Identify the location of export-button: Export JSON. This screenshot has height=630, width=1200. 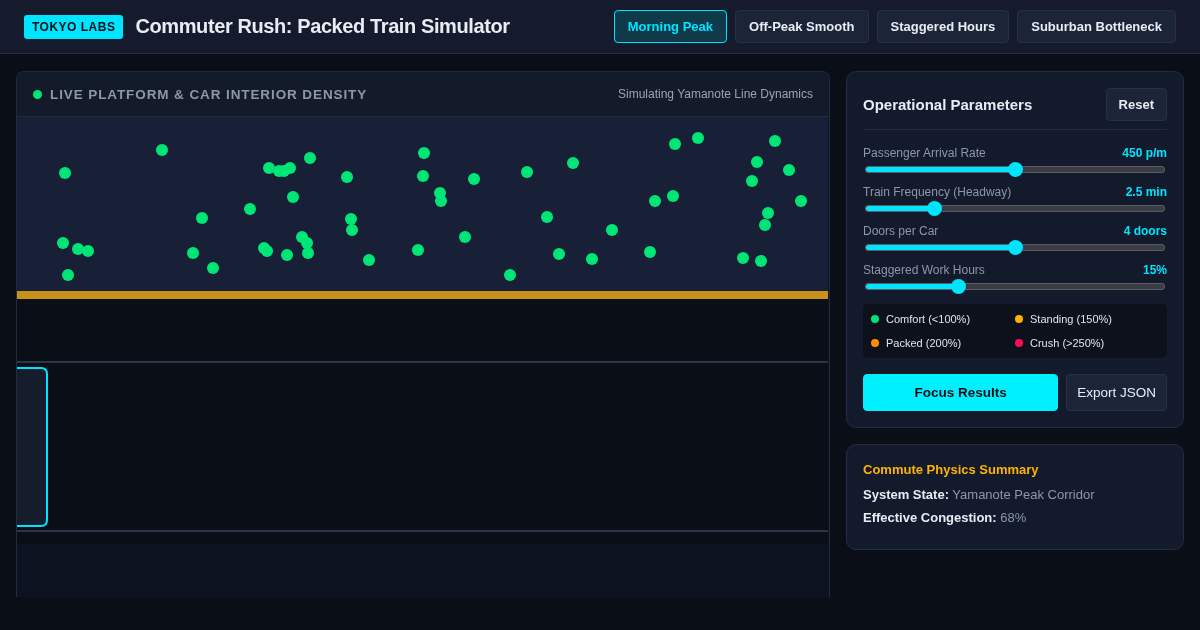
(1116, 392).